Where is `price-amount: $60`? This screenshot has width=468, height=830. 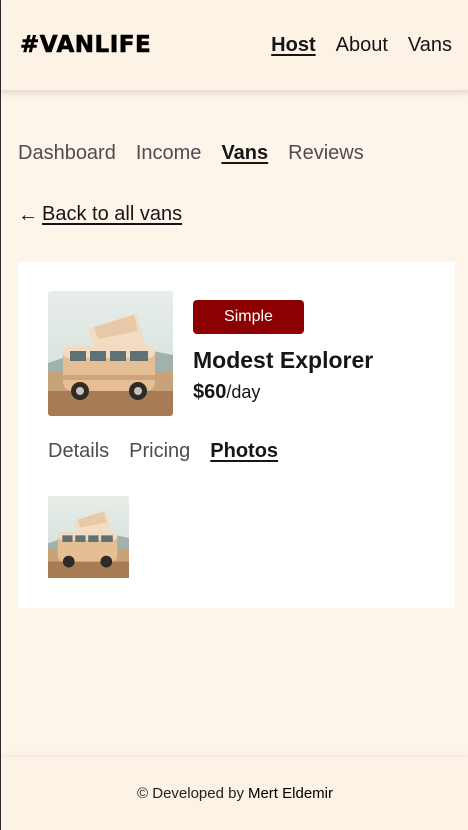
price-amount: $60 is located at coordinates (210, 392).